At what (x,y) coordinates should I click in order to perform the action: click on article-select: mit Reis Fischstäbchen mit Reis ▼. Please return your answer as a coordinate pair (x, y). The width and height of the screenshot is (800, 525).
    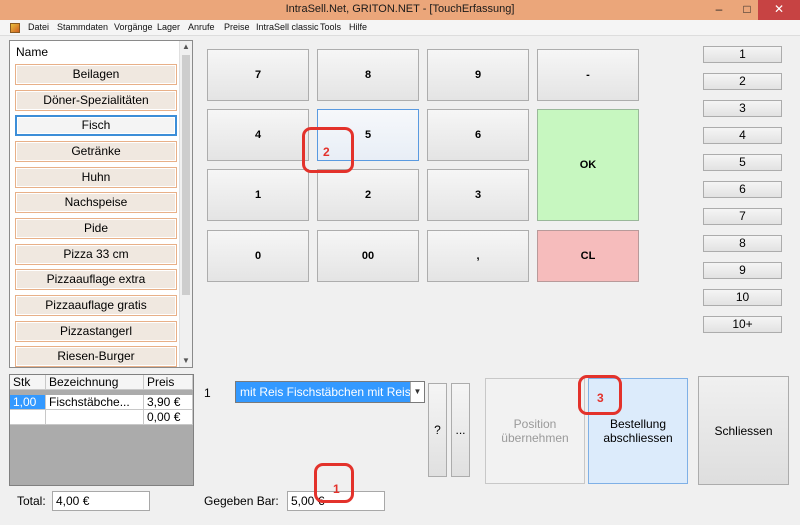
    Looking at the image, I should click on (330, 392).